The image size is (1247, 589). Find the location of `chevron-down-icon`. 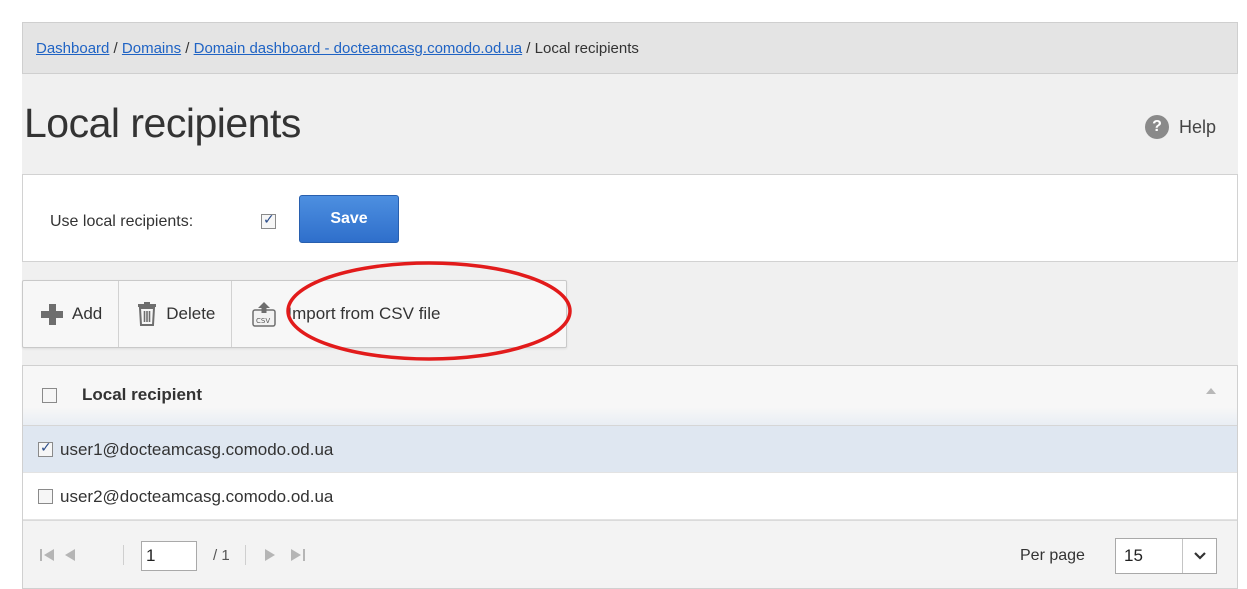

chevron-down-icon is located at coordinates (1199, 556).